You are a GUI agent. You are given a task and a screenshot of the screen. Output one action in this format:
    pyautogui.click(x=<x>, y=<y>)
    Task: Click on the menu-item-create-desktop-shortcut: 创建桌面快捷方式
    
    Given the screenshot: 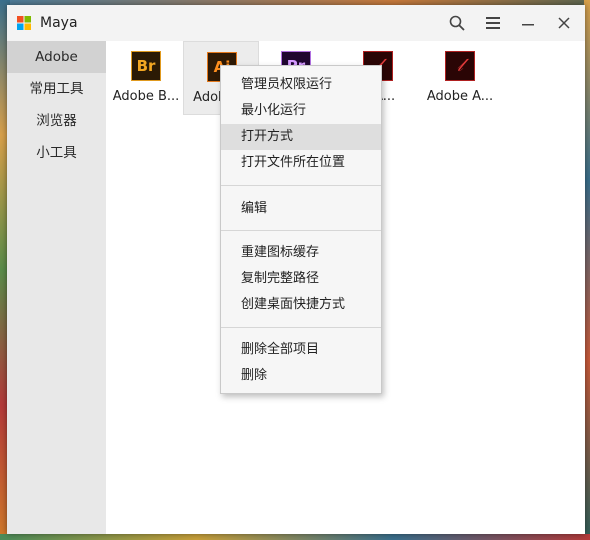 What is the action you would take?
    pyautogui.click(x=301, y=305)
    